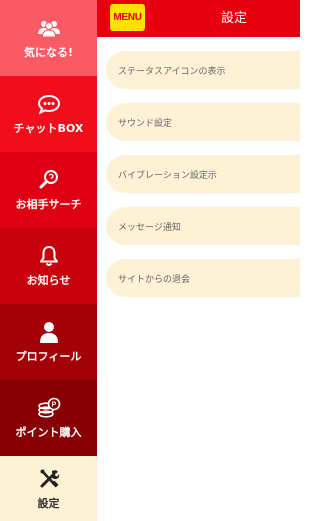 The width and height of the screenshot is (320, 521). What do you see at coordinates (203, 278) in the screenshot?
I see `settings-row-withdraw: サイトからの退会` at bounding box center [203, 278].